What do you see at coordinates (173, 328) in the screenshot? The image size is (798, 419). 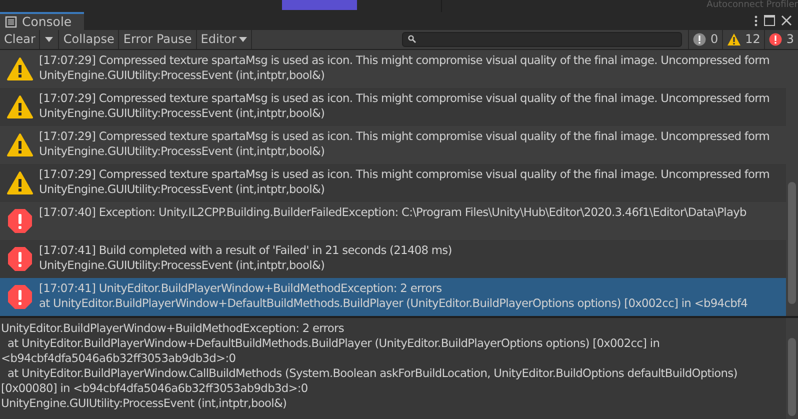 I see `stack-trace-line: UnityEditor.BuildPlayerWindow+BuildMethodException: 2 errors` at bounding box center [173, 328].